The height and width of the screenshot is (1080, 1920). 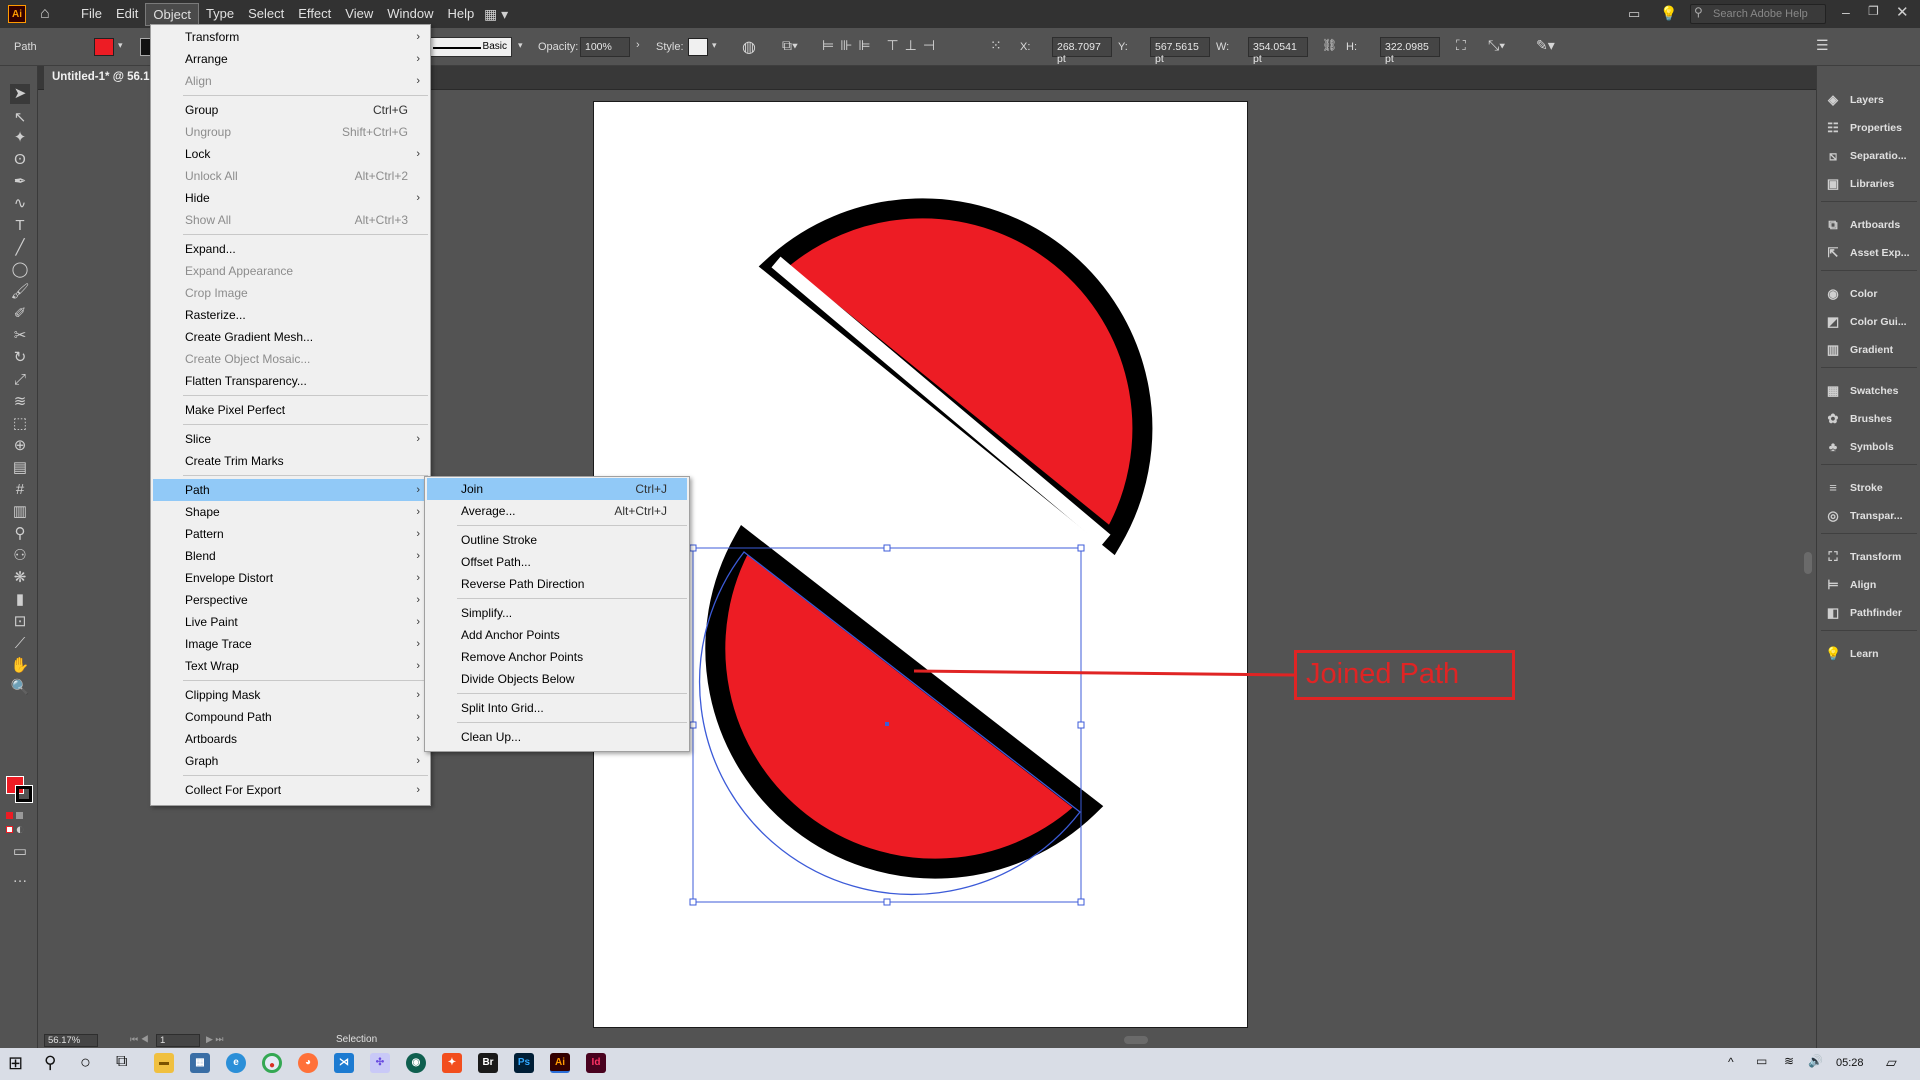 What do you see at coordinates (50, 1063) in the screenshot?
I see `search-icon: ⚲` at bounding box center [50, 1063].